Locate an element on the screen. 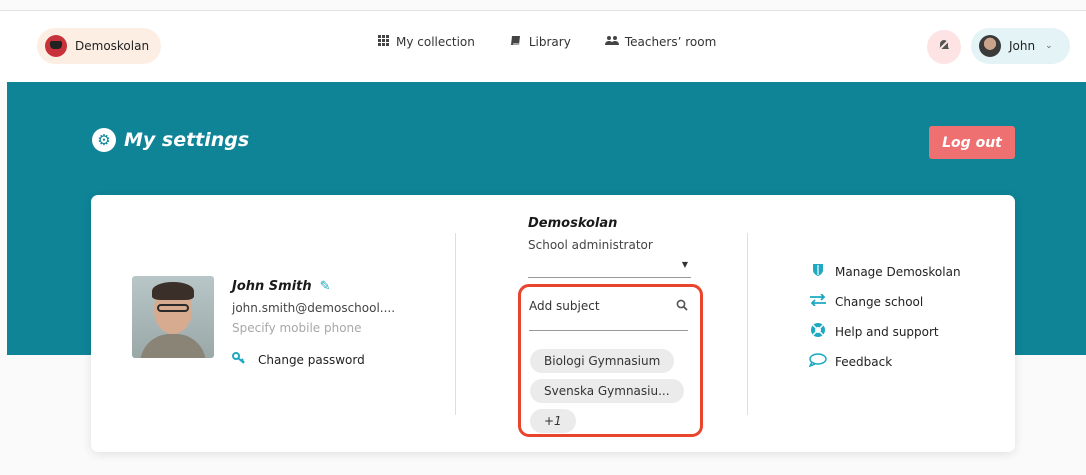 The image size is (1086, 475). feedback-link: Feedback is located at coordinates (884, 362).